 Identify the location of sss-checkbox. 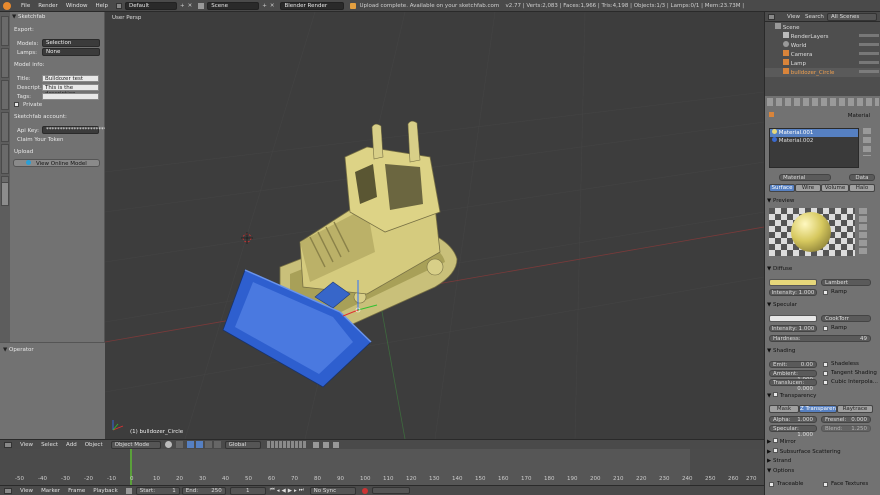
(775, 450).